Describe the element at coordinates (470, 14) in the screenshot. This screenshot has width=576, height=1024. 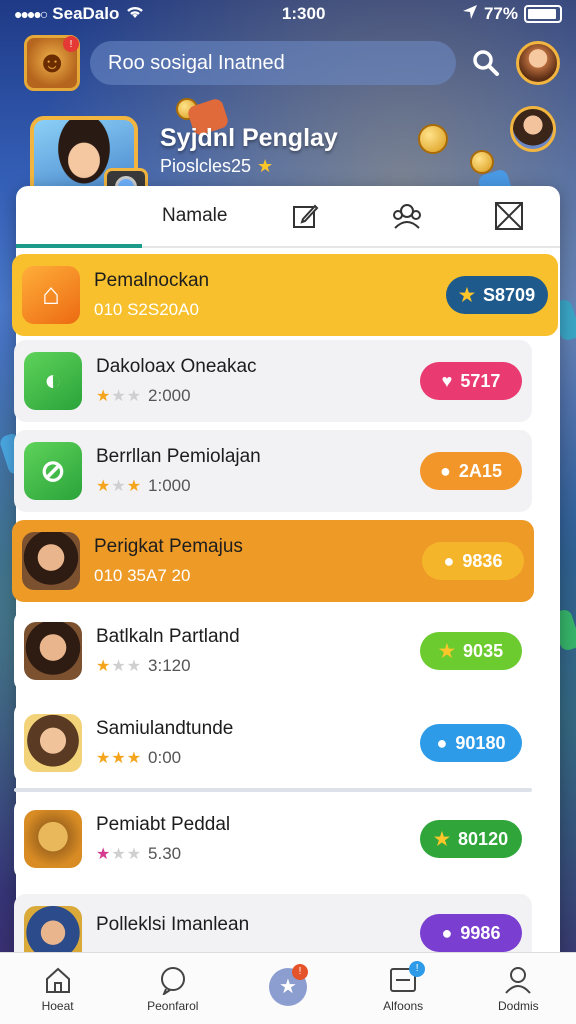
I see `location-icon` at that location.